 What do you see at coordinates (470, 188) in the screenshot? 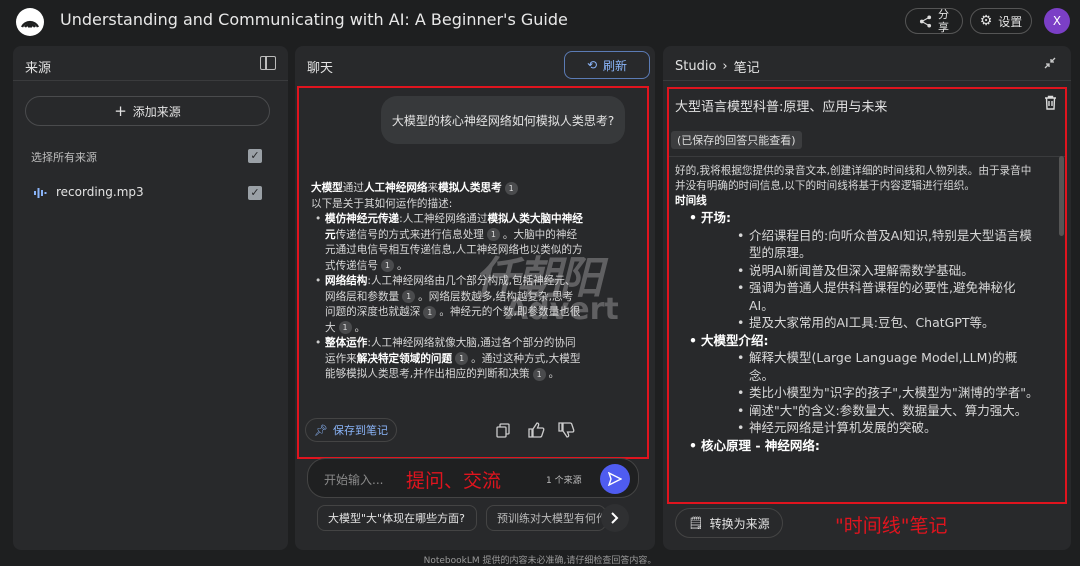
I see `answer-bold: 模拟人类思考` at bounding box center [470, 188].